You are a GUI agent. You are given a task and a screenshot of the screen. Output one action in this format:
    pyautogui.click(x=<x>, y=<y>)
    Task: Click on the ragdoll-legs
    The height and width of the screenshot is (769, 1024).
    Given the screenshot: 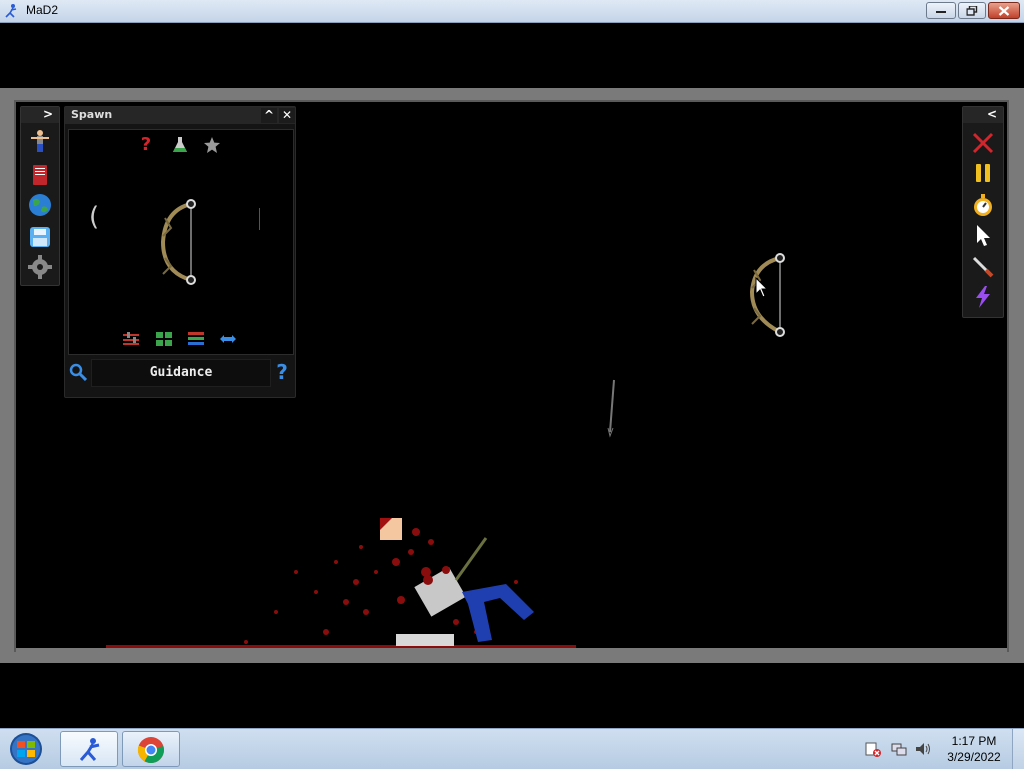 What is the action you would take?
    pyautogui.click(x=498, y=613)
    